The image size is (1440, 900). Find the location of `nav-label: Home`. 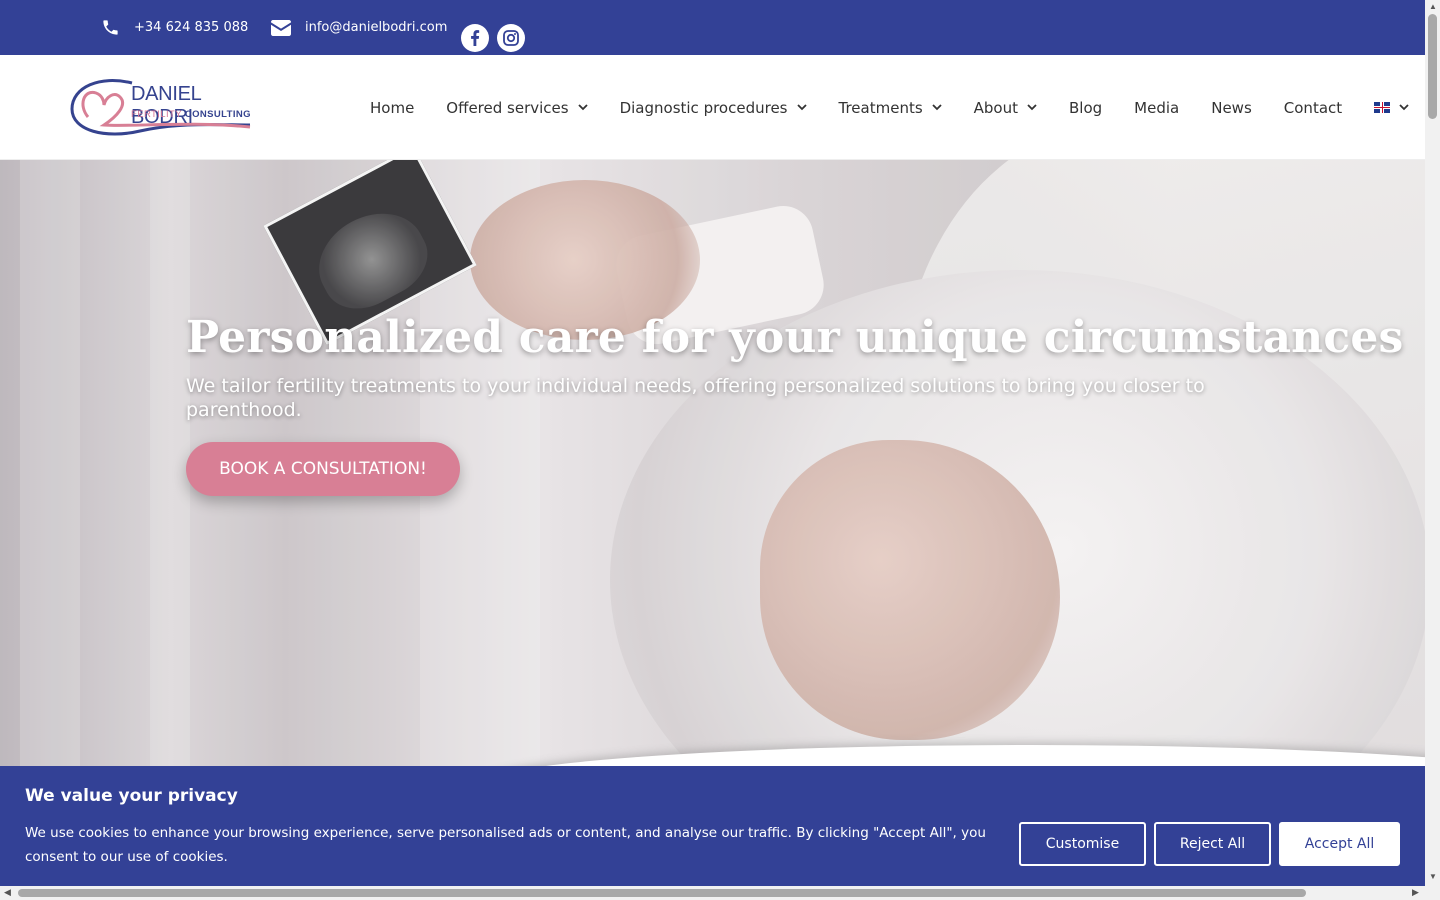

nav-label: Home is located at coordinates (392, 107).